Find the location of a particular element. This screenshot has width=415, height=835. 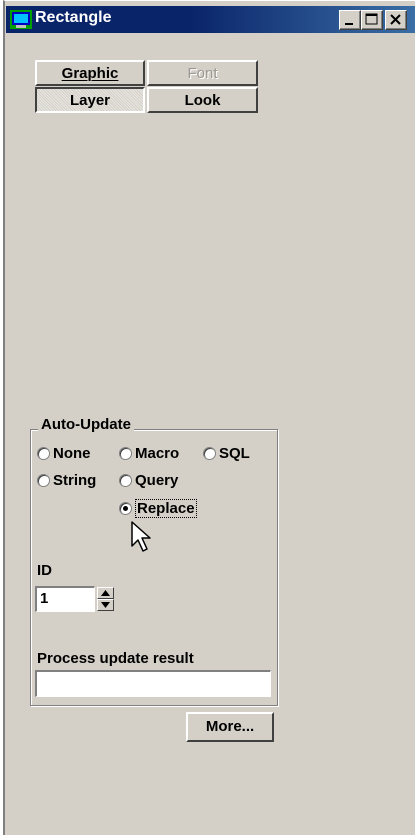

tab-font: Font is located at coordinates (202, 73).